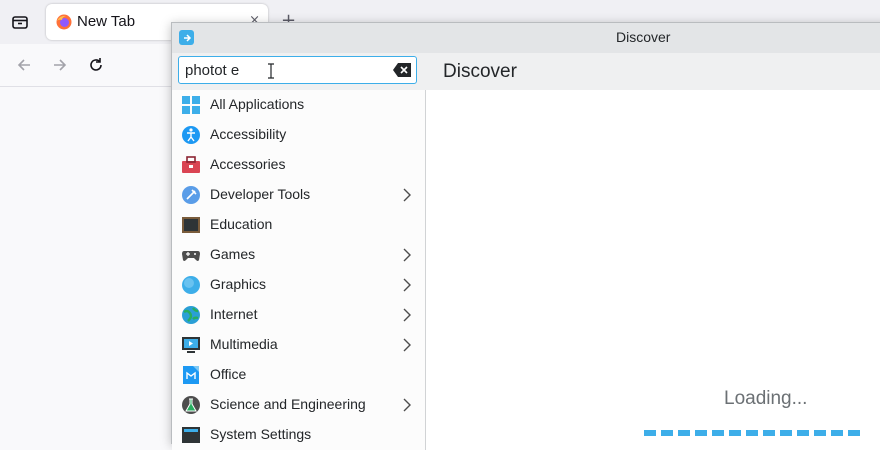 This screenshot has height=450, width=880. What do you see at coordinates (298, 225) in the screenshot?
I see `category-item-education: Education` at bounding box center [298, 225].